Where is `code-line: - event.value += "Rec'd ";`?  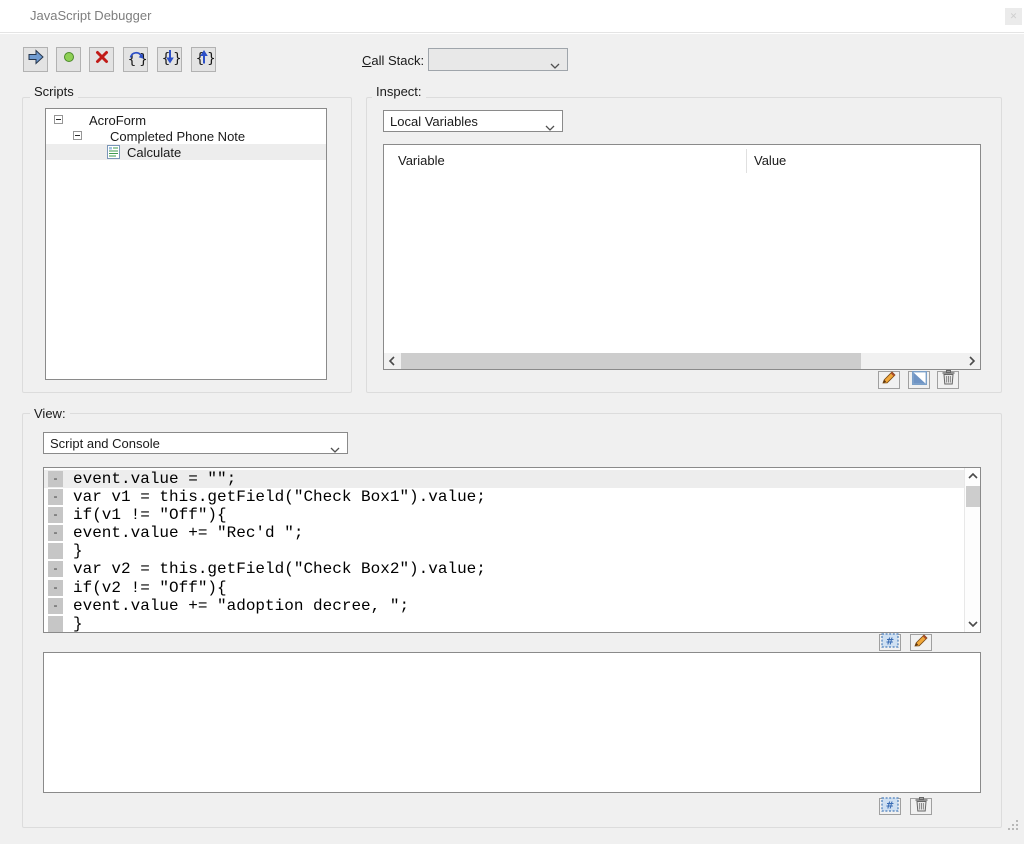 code-line: - event.value += "Rec'd "; is located at coordinates (504, 533).